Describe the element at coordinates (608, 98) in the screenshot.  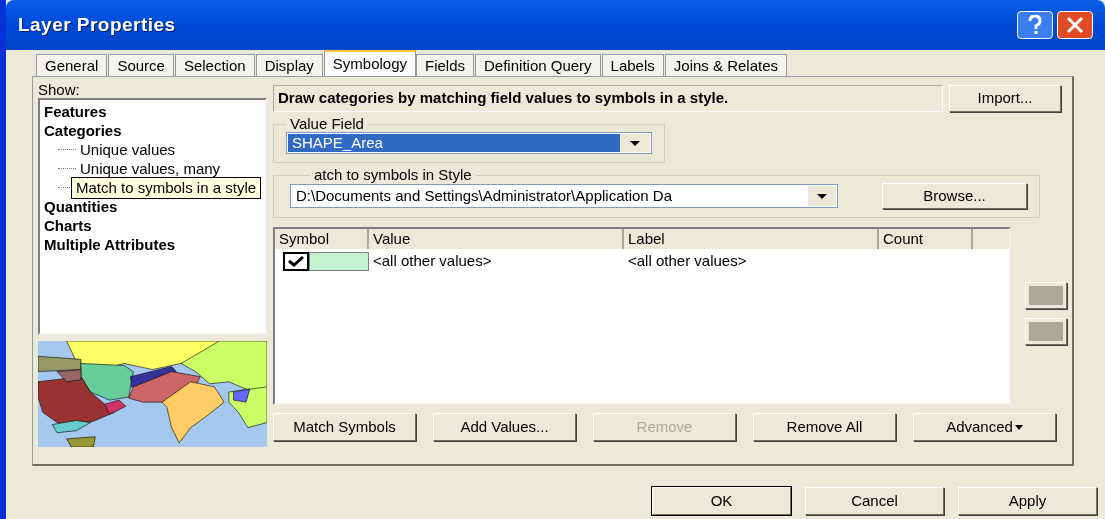
I see `description-bar: Draw categories by matching field values to symbols in a style.` at that location.